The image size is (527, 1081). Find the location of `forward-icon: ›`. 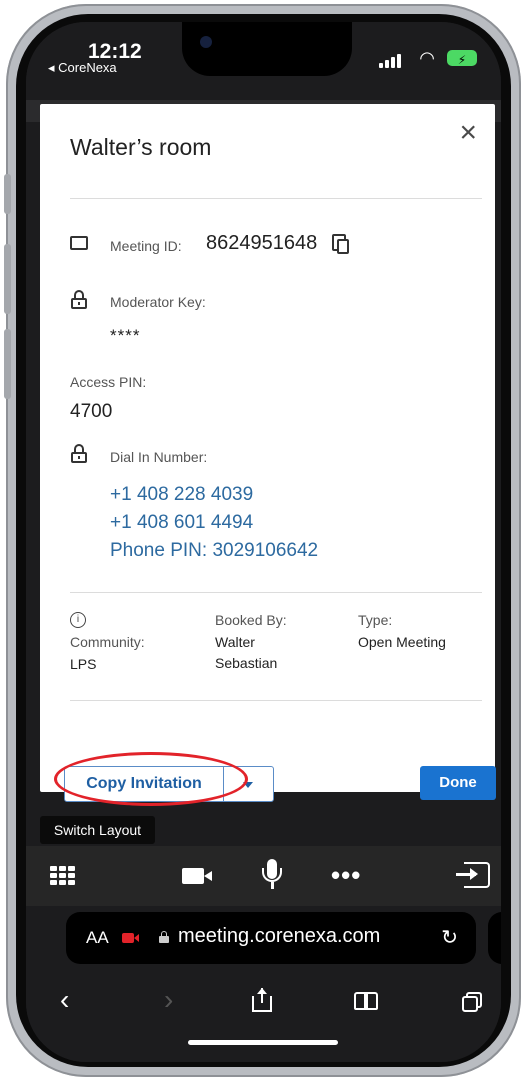

forward-icon: › is located at coordinates (169, 999).